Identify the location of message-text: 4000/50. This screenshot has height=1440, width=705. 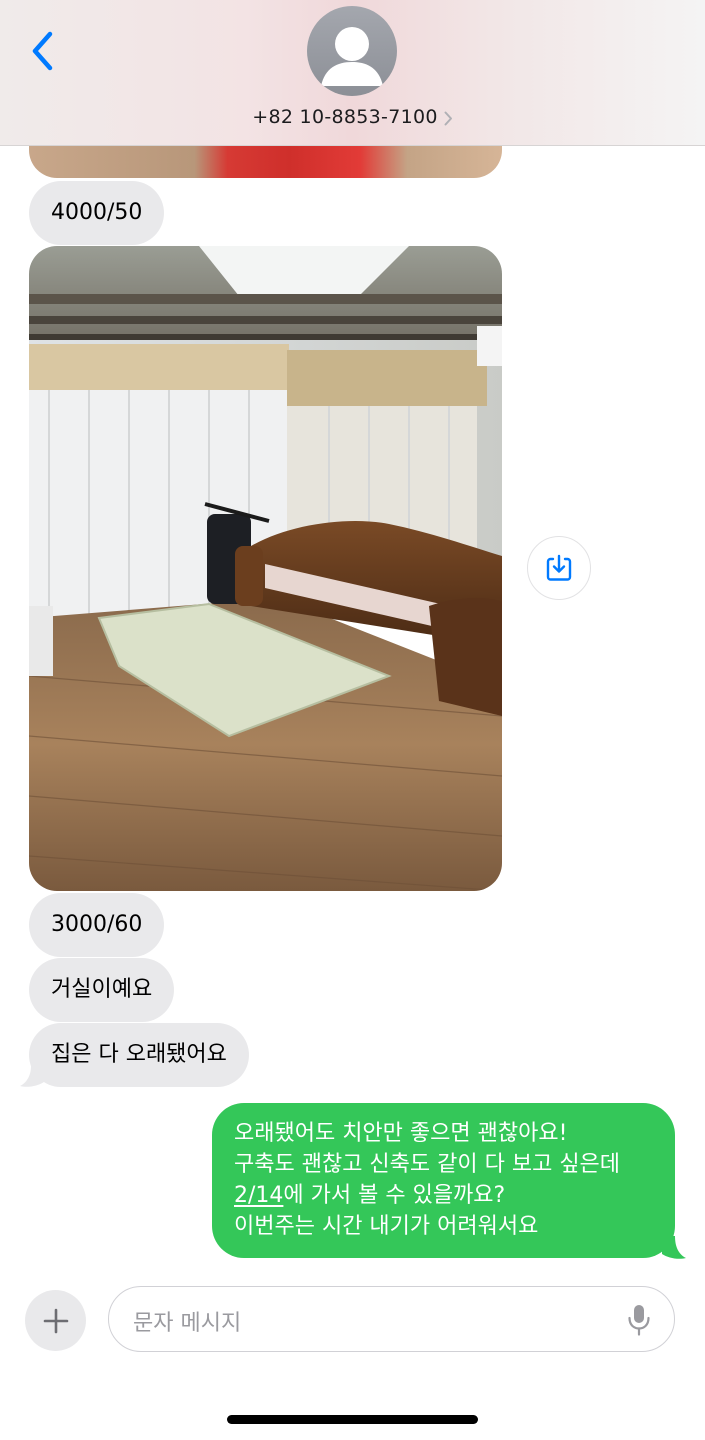
(97, 212).